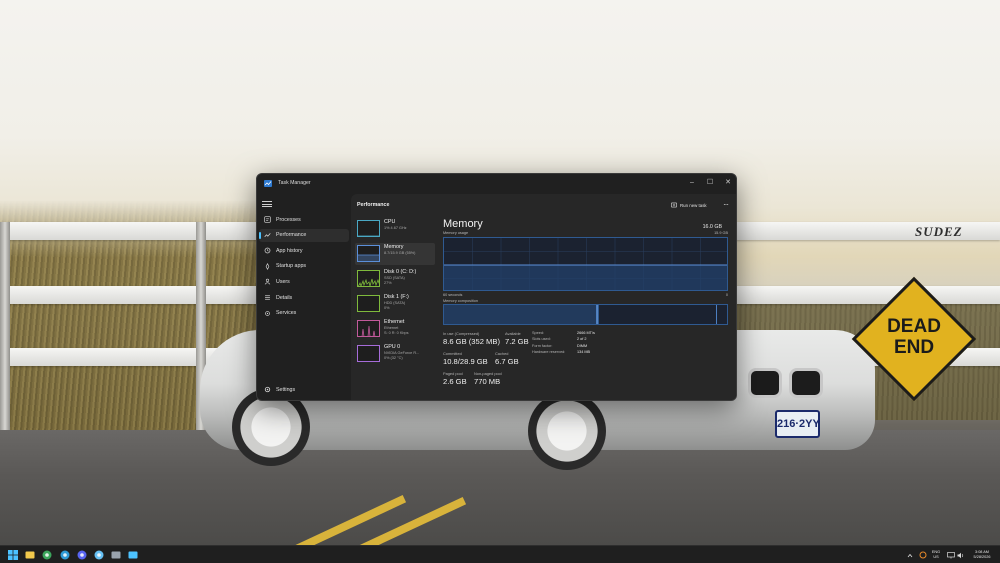 The width and height of the screenshot is (1000, 563). I want to click on stat-value: 2.6 GB, so click(455, 381).